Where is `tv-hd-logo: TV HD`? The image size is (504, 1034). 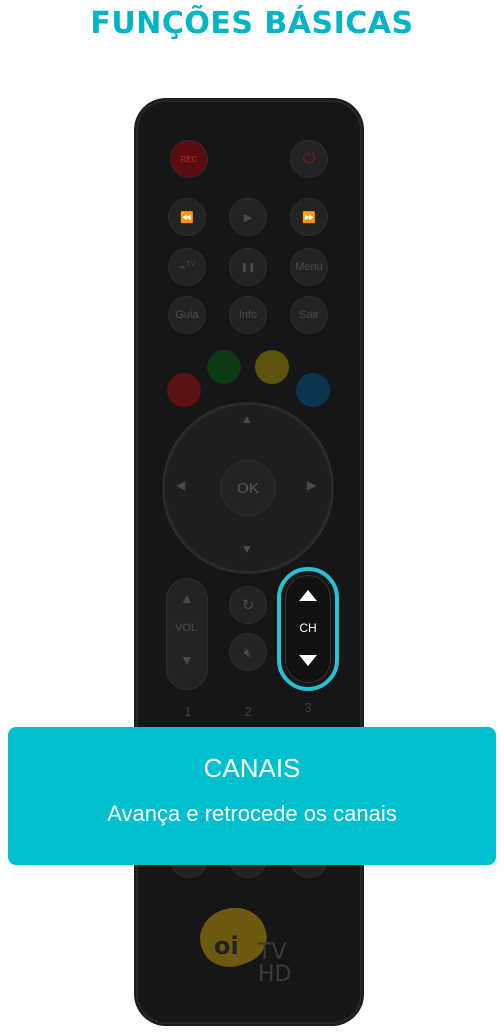
tv-hd-logo: TV HD is located at coordinates (275, 963).